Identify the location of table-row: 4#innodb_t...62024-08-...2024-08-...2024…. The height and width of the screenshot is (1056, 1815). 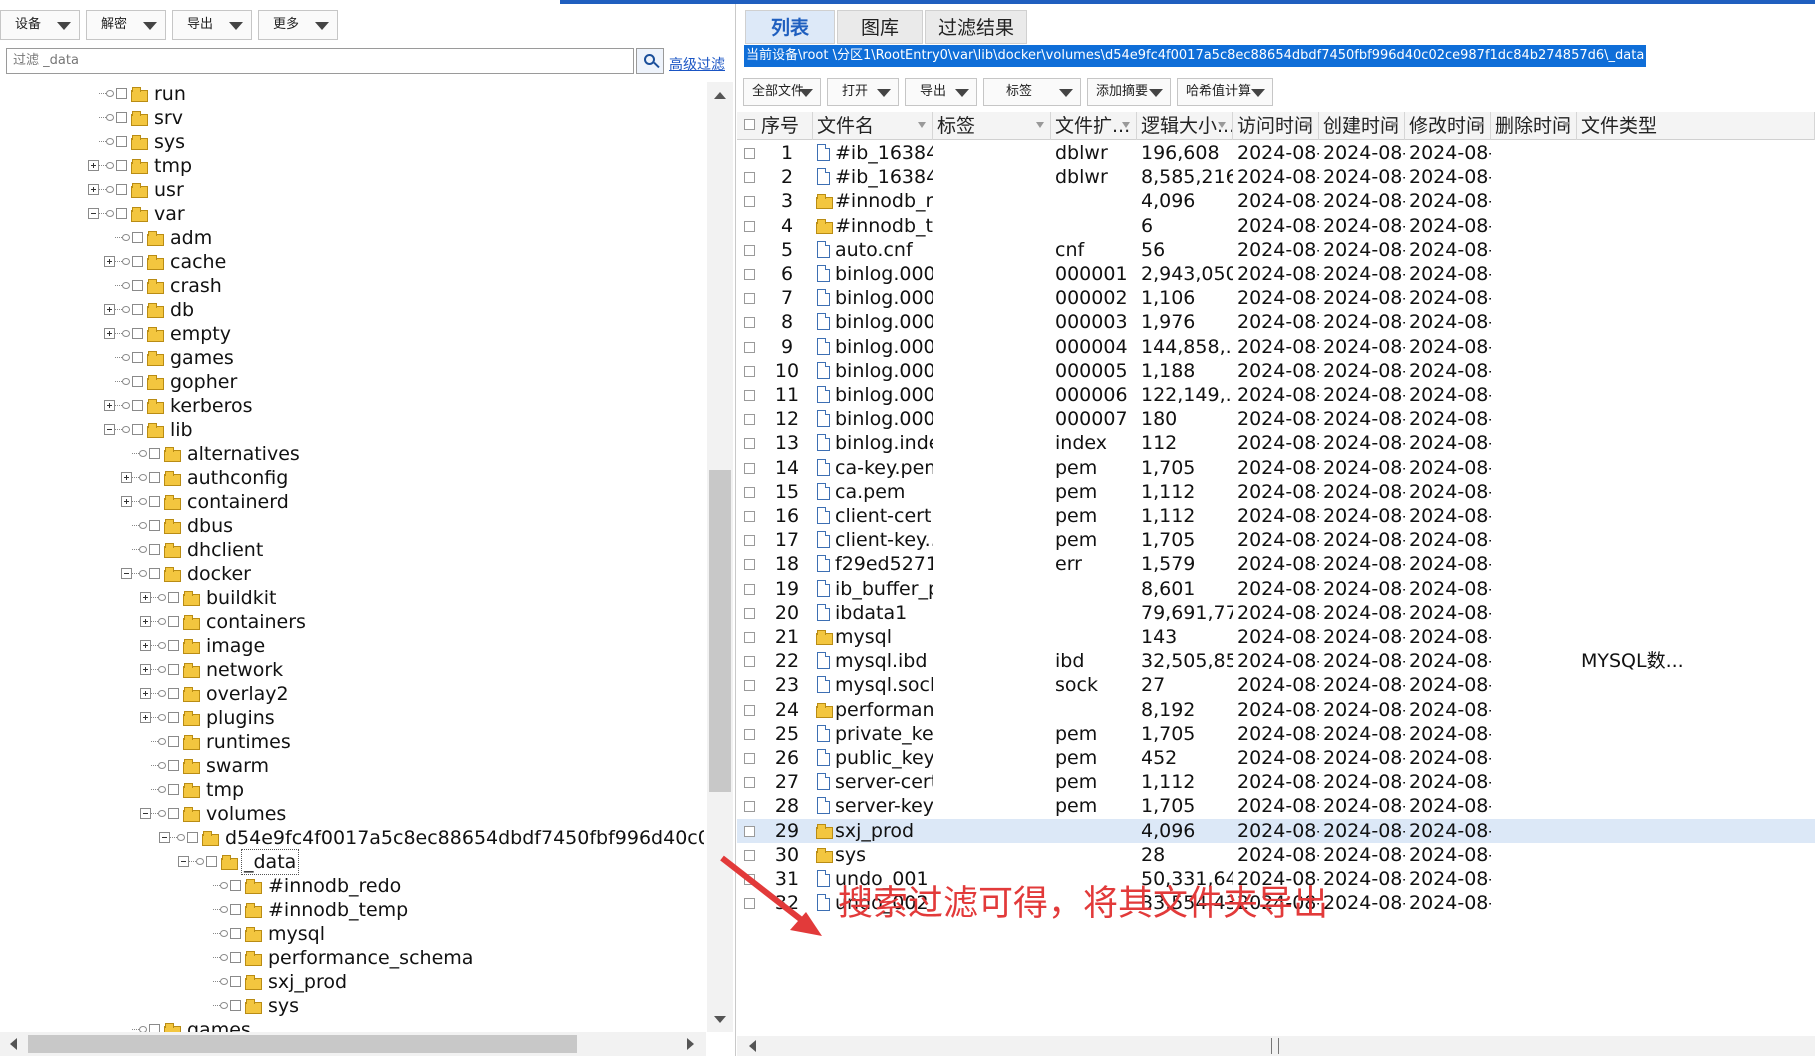
(1276, 226).